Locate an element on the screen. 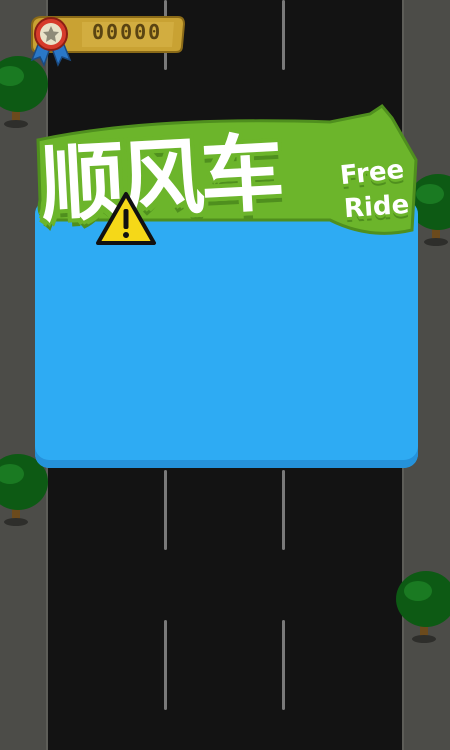 The height and width of the screenshot is (750, 450). game-title-chinese: 顺风车 is located at coordinates (160, 179).